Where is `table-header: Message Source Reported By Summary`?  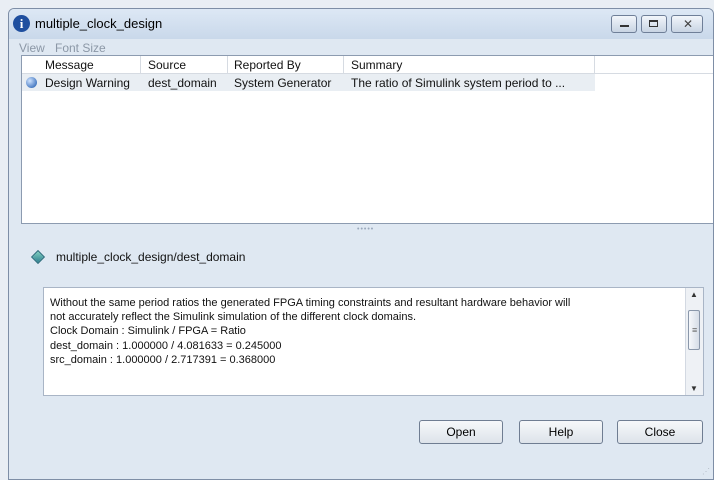
table-header: Message Source Reported By Summary is located at coordinates (367, 65).